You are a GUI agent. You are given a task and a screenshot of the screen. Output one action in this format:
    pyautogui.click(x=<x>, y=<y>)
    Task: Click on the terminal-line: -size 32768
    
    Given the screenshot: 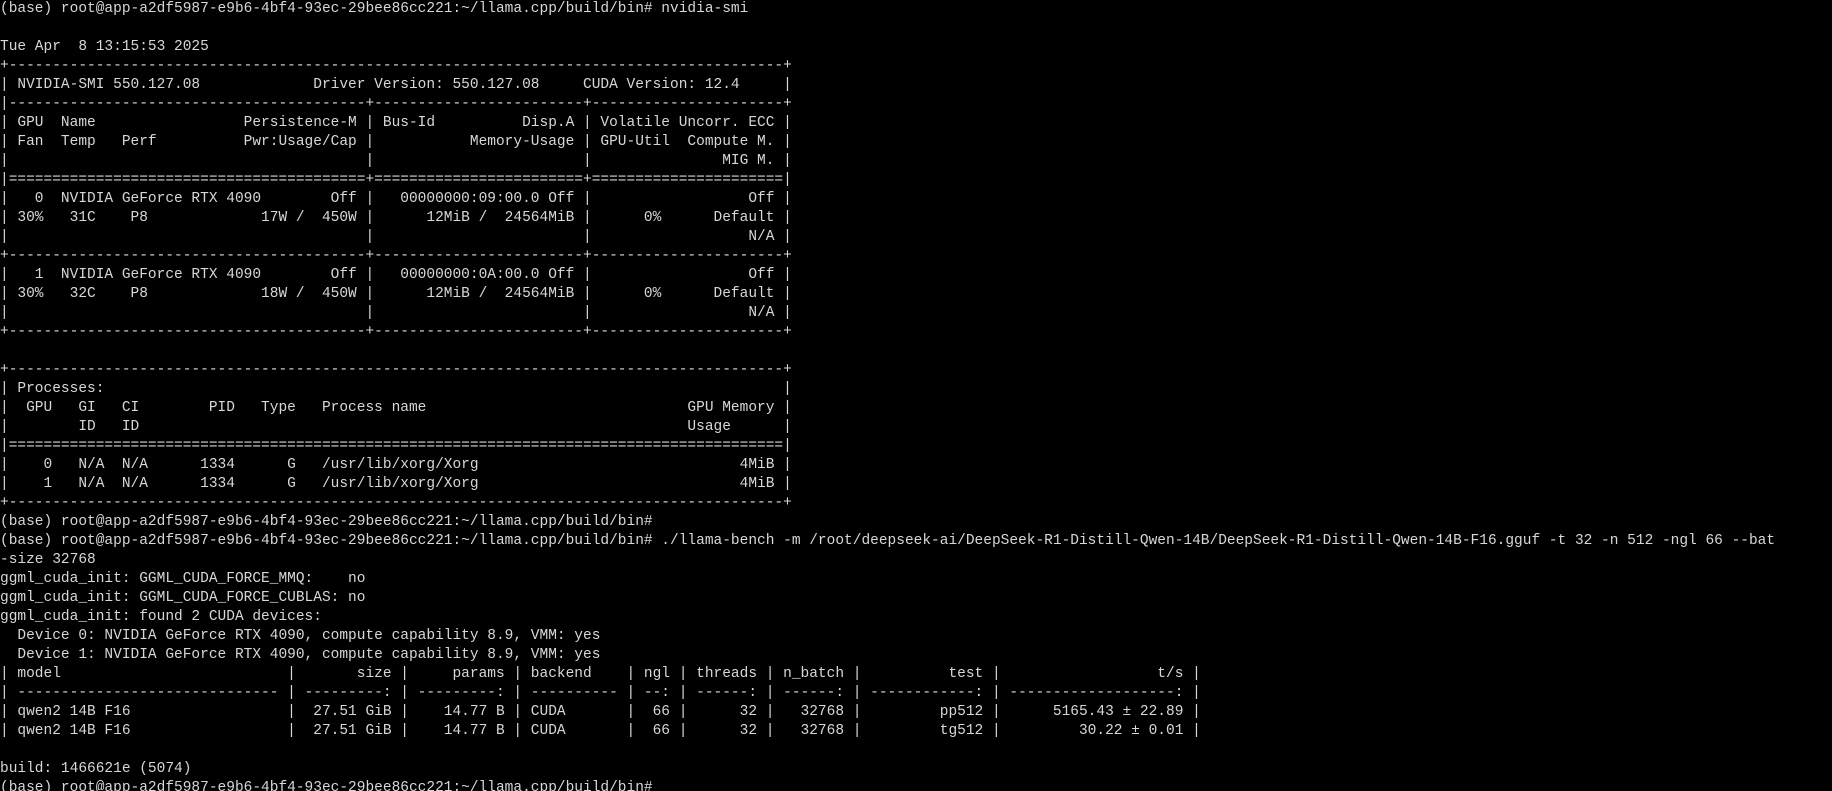 What is the action you would take?
    pyautogui.click(x=48, y=560)
    